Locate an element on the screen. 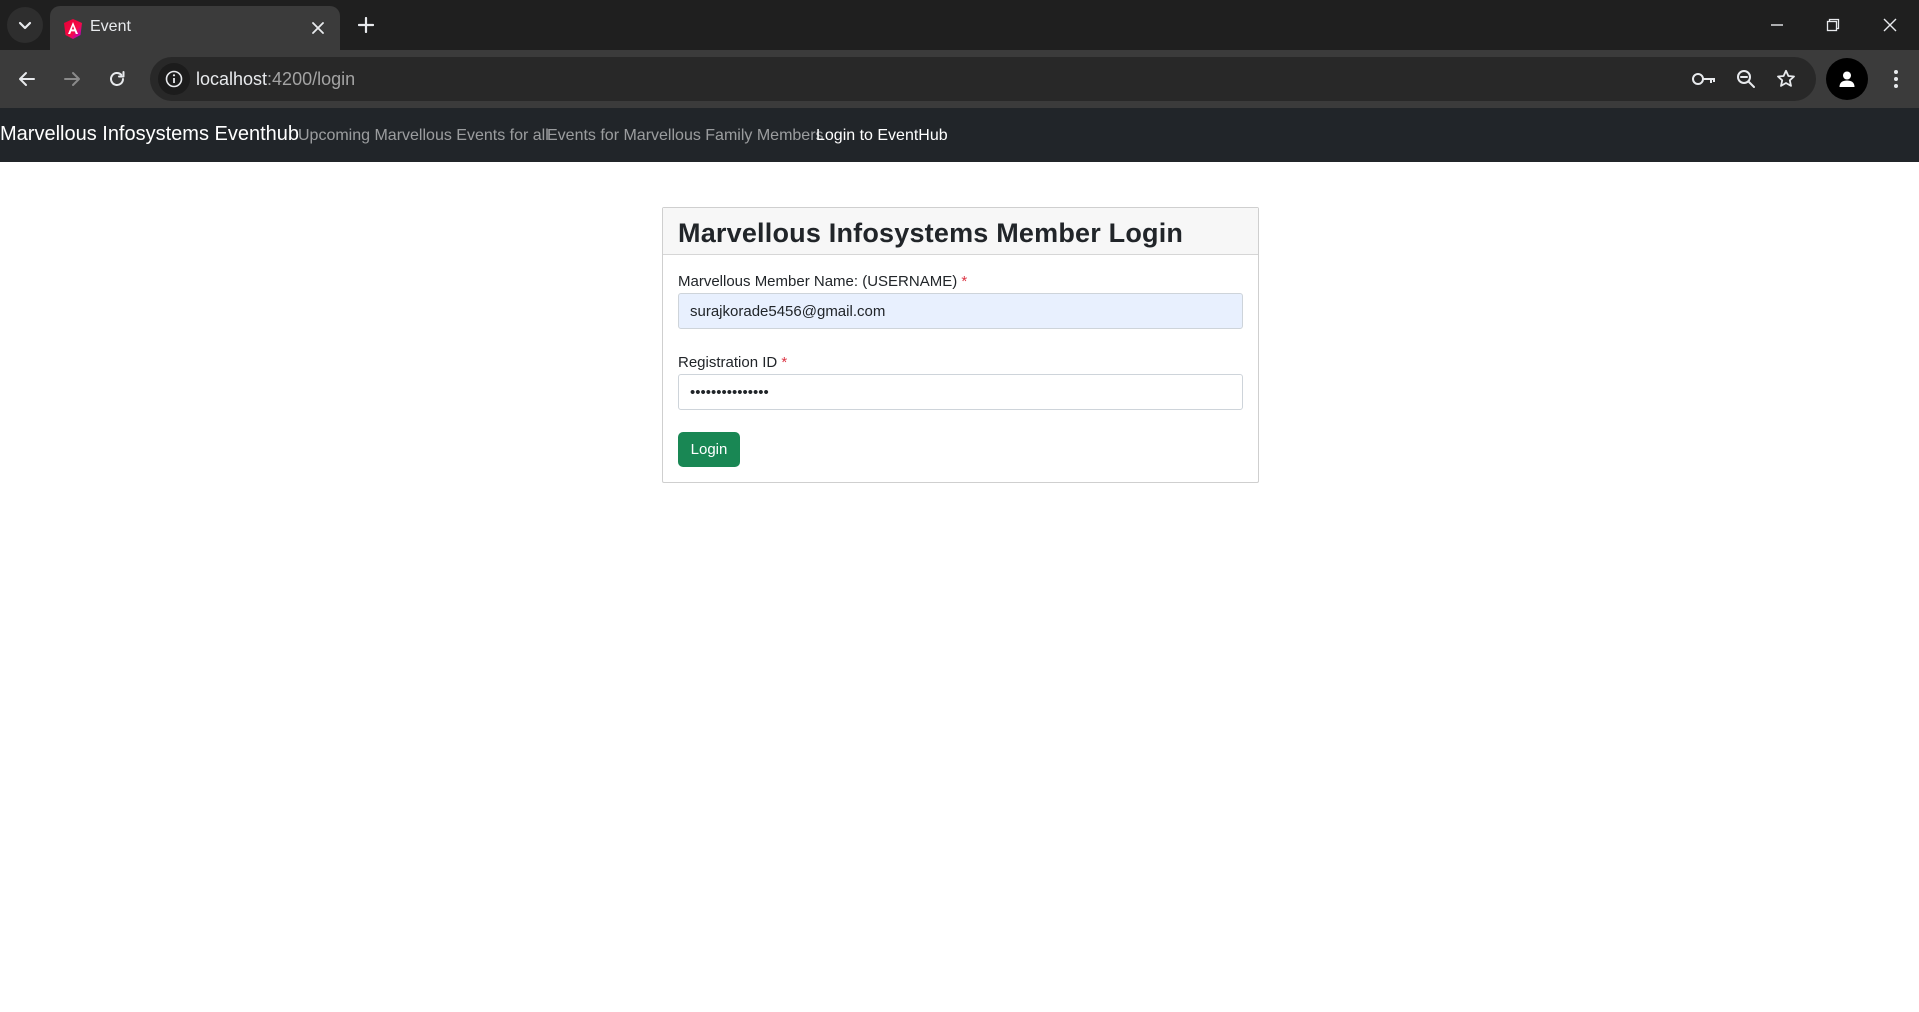  person-icon is located at coordinates (1847, 79).